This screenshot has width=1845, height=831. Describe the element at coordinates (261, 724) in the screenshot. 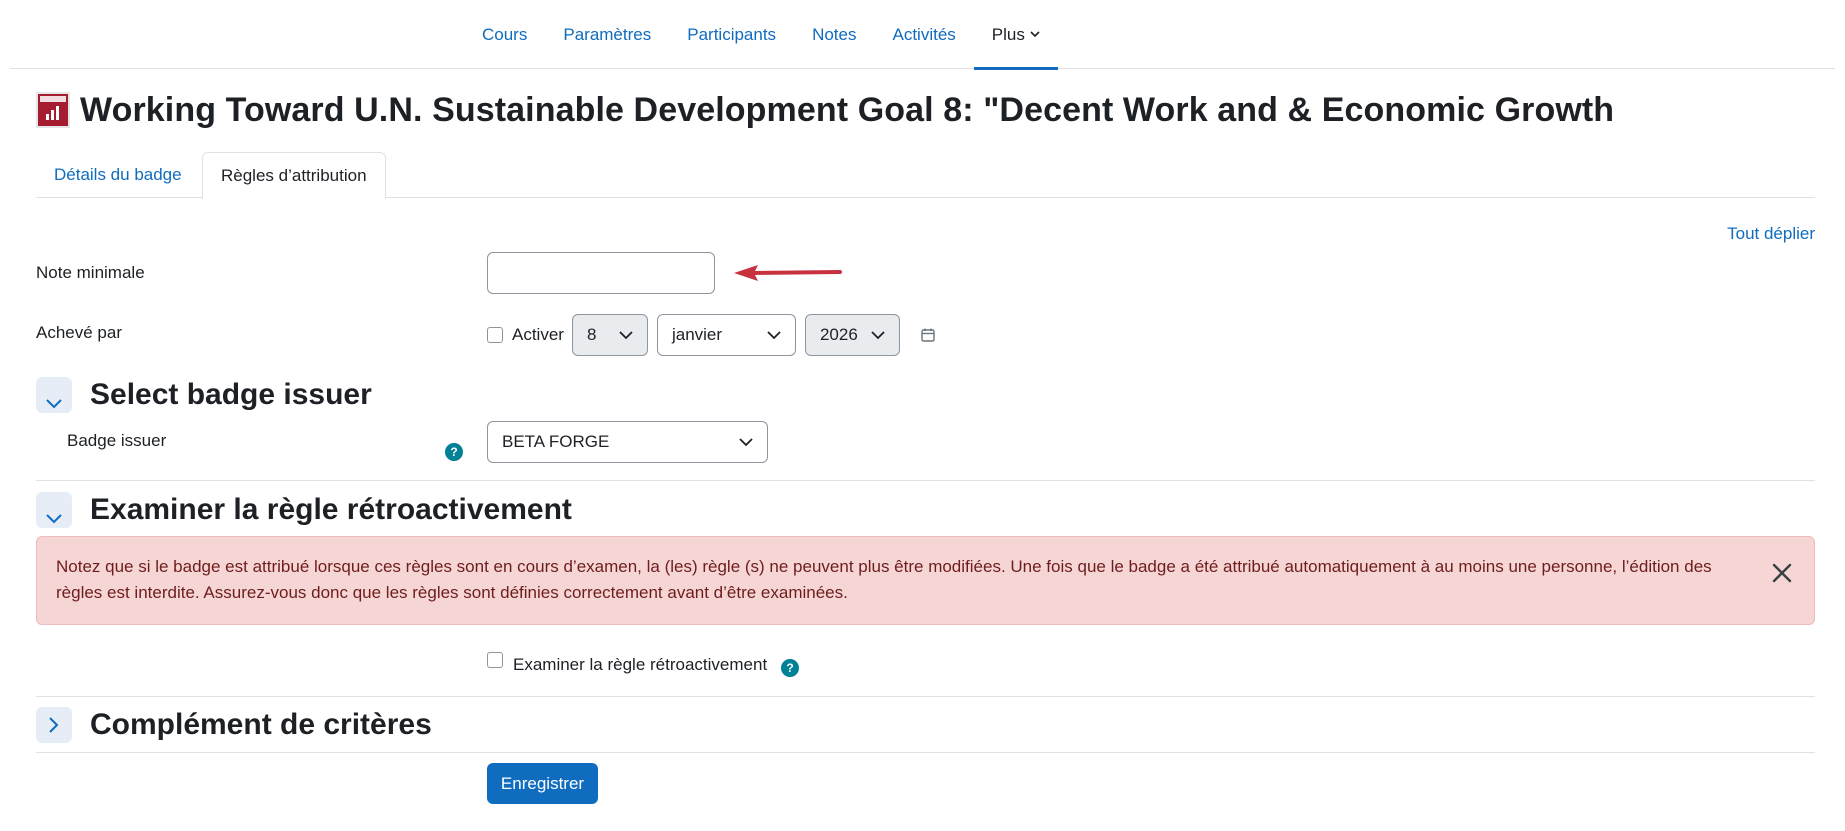

I see `section-extra-title: Complément de critères` at that location.